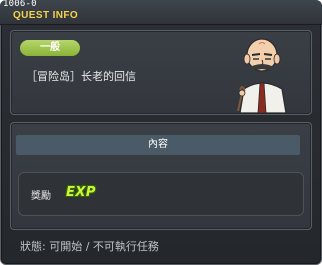 This screenshot has width=322, height=265. What do you see at coordinates (50, 48) in the screenshot?
I see `category-badge: 一般` at bounding box center [50, 48].